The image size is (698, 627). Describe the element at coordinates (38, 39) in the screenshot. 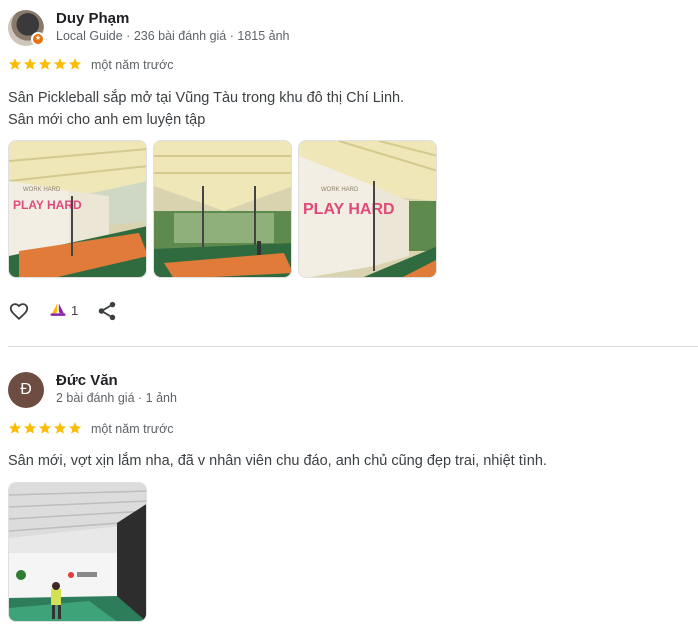

I see `local-guide-badge-icon: ★` at that location.